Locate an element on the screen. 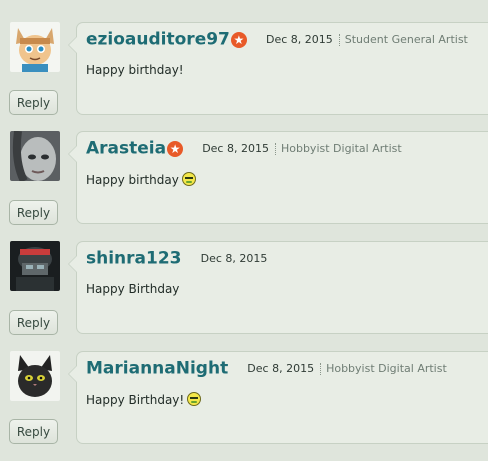 This screenshot has height=461, width=488. comment-text: Happy birthday! is located at coordinates (135, 70).